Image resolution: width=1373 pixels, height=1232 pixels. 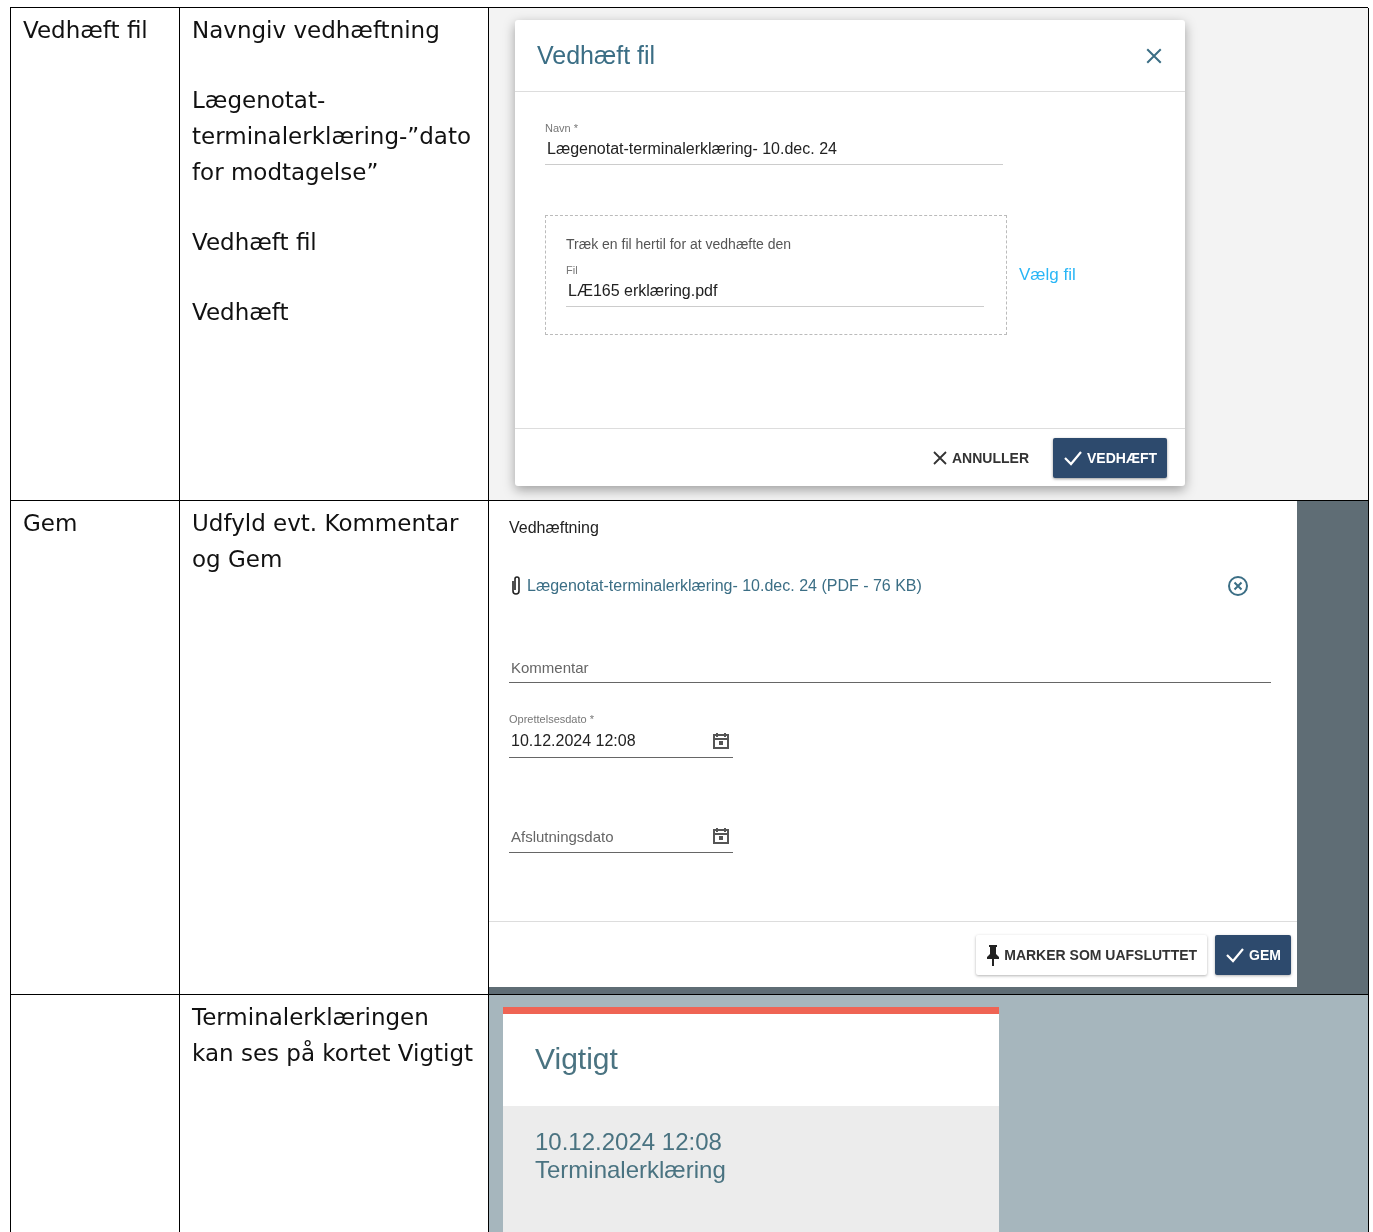 What do you see at coordinates (255, 242) in the screenshot?
I see `instruction-text: Vedhæft fil` at bounding box center [255, 242].